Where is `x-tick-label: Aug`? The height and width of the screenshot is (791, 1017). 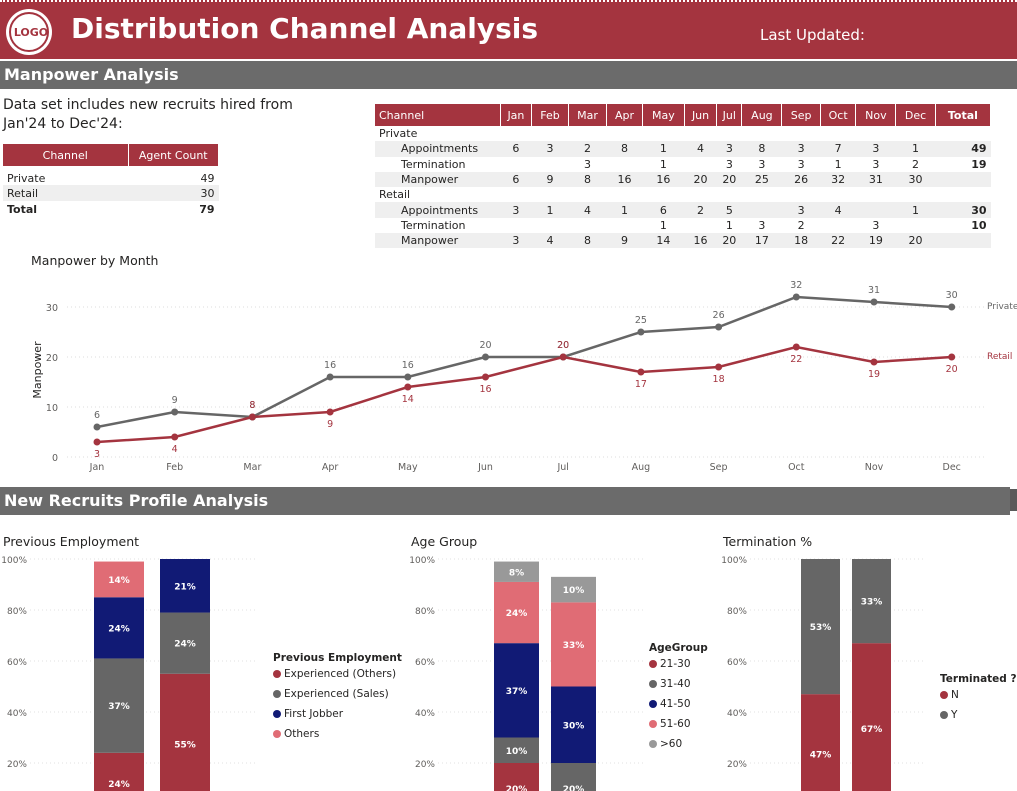
x-tick-label: Aug is located at coordinates (641, 467).